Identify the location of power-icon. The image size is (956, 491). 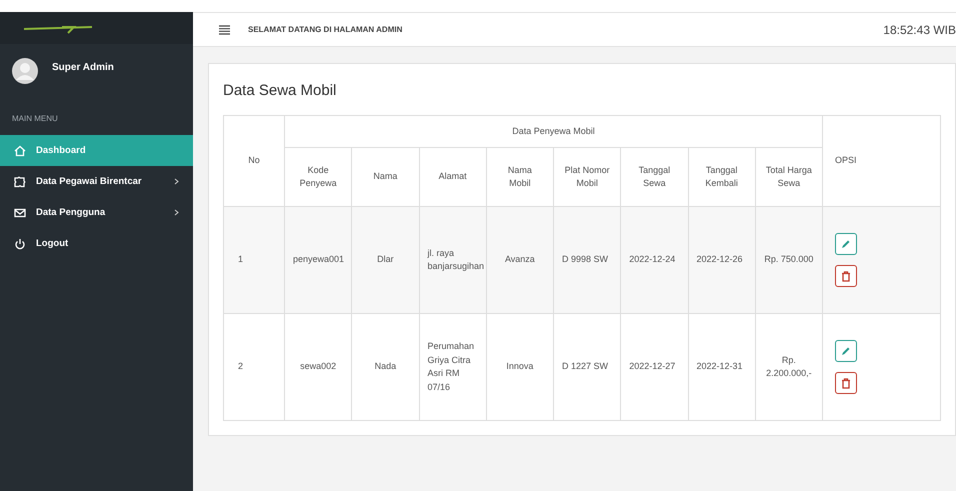
(20, 244).